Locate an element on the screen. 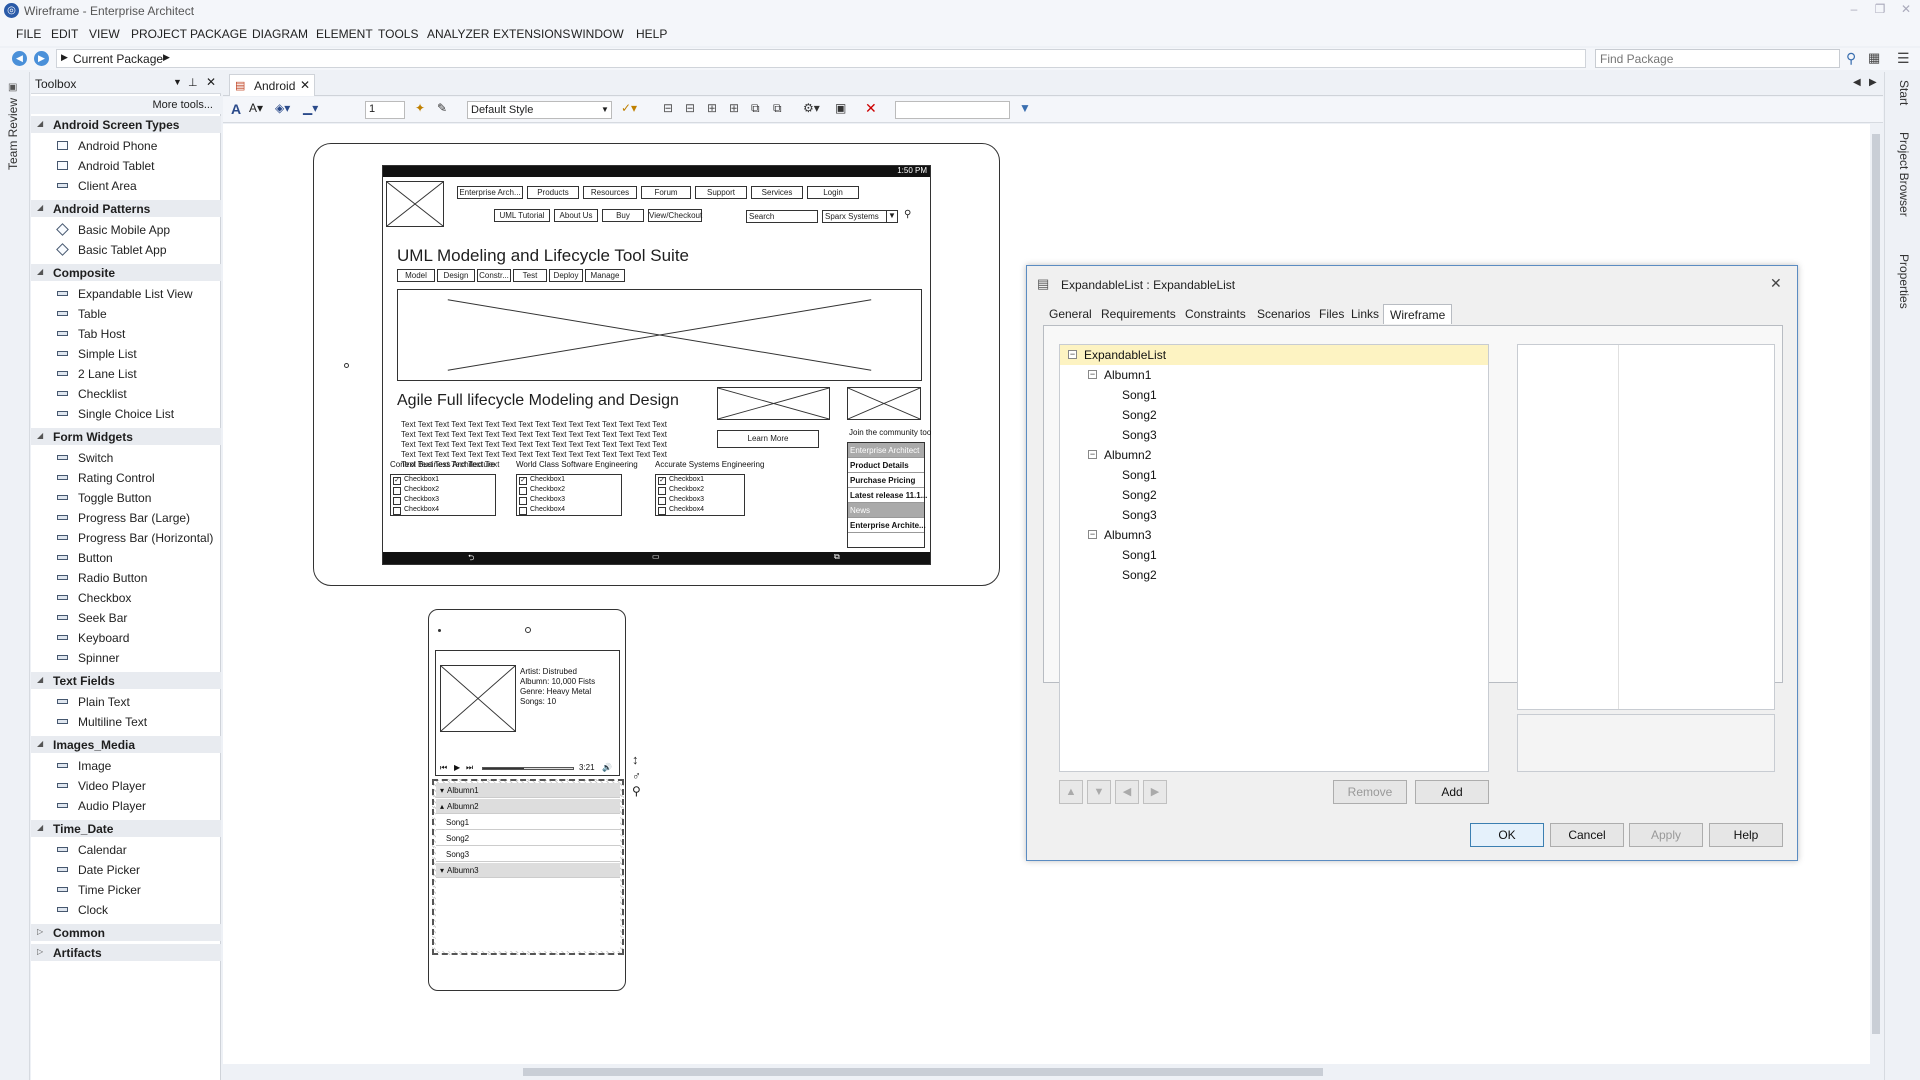  team-review-icon: ▣ is located at coordinates (12, 87).